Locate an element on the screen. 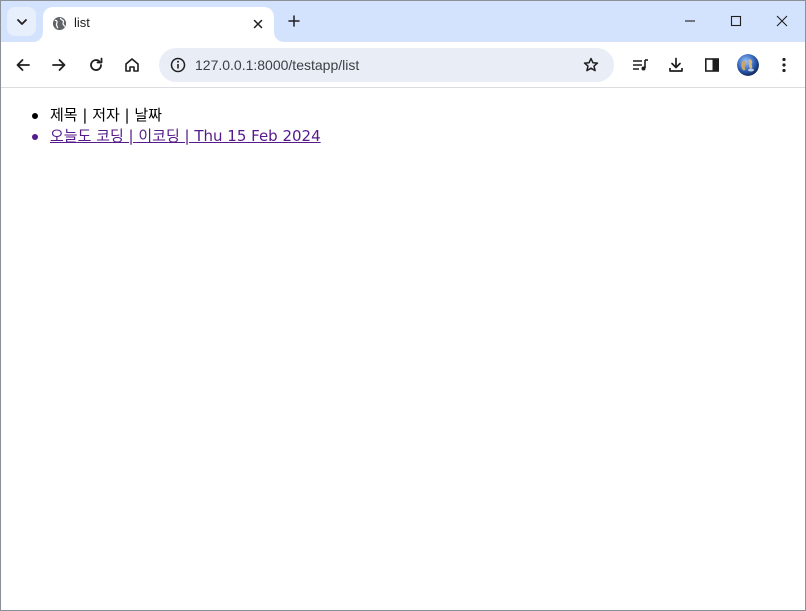 This screenshot has height=611, width=806. home-button is located at coordinates (132, 65).